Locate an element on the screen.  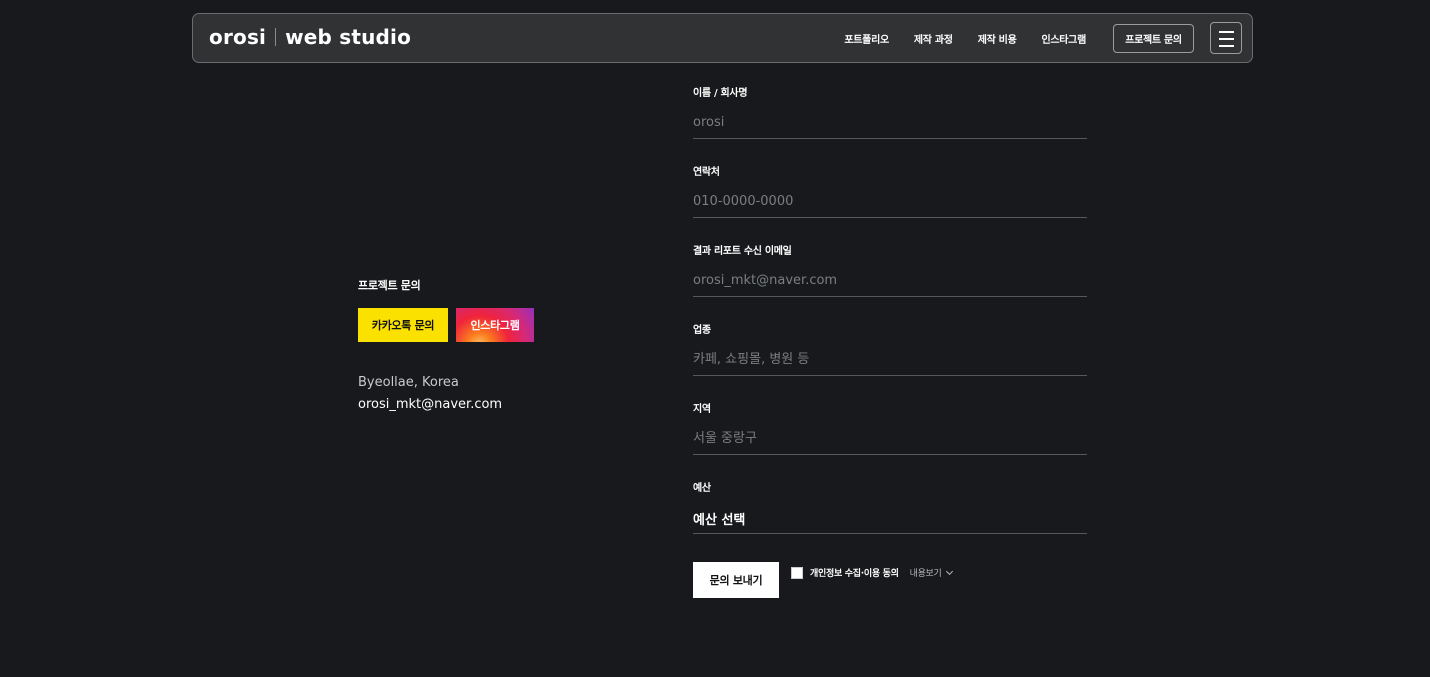
email-field-group: 결과 리포트 수신 이메일 is located at coordinates (890, 281).